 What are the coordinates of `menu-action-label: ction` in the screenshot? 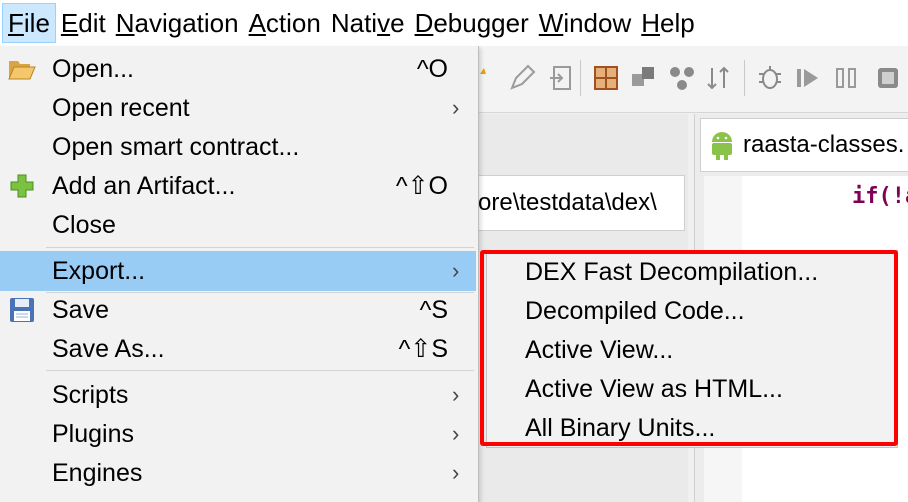 It's located at (293, 23).